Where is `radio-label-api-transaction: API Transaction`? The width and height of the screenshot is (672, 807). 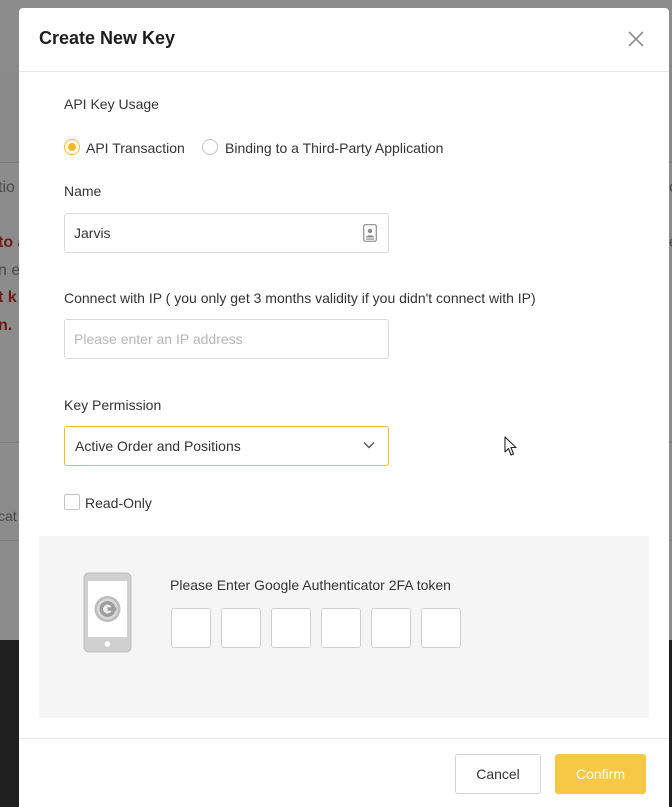
radio-label-api-transaction: API Transaction is located at coordinates (135, 148).